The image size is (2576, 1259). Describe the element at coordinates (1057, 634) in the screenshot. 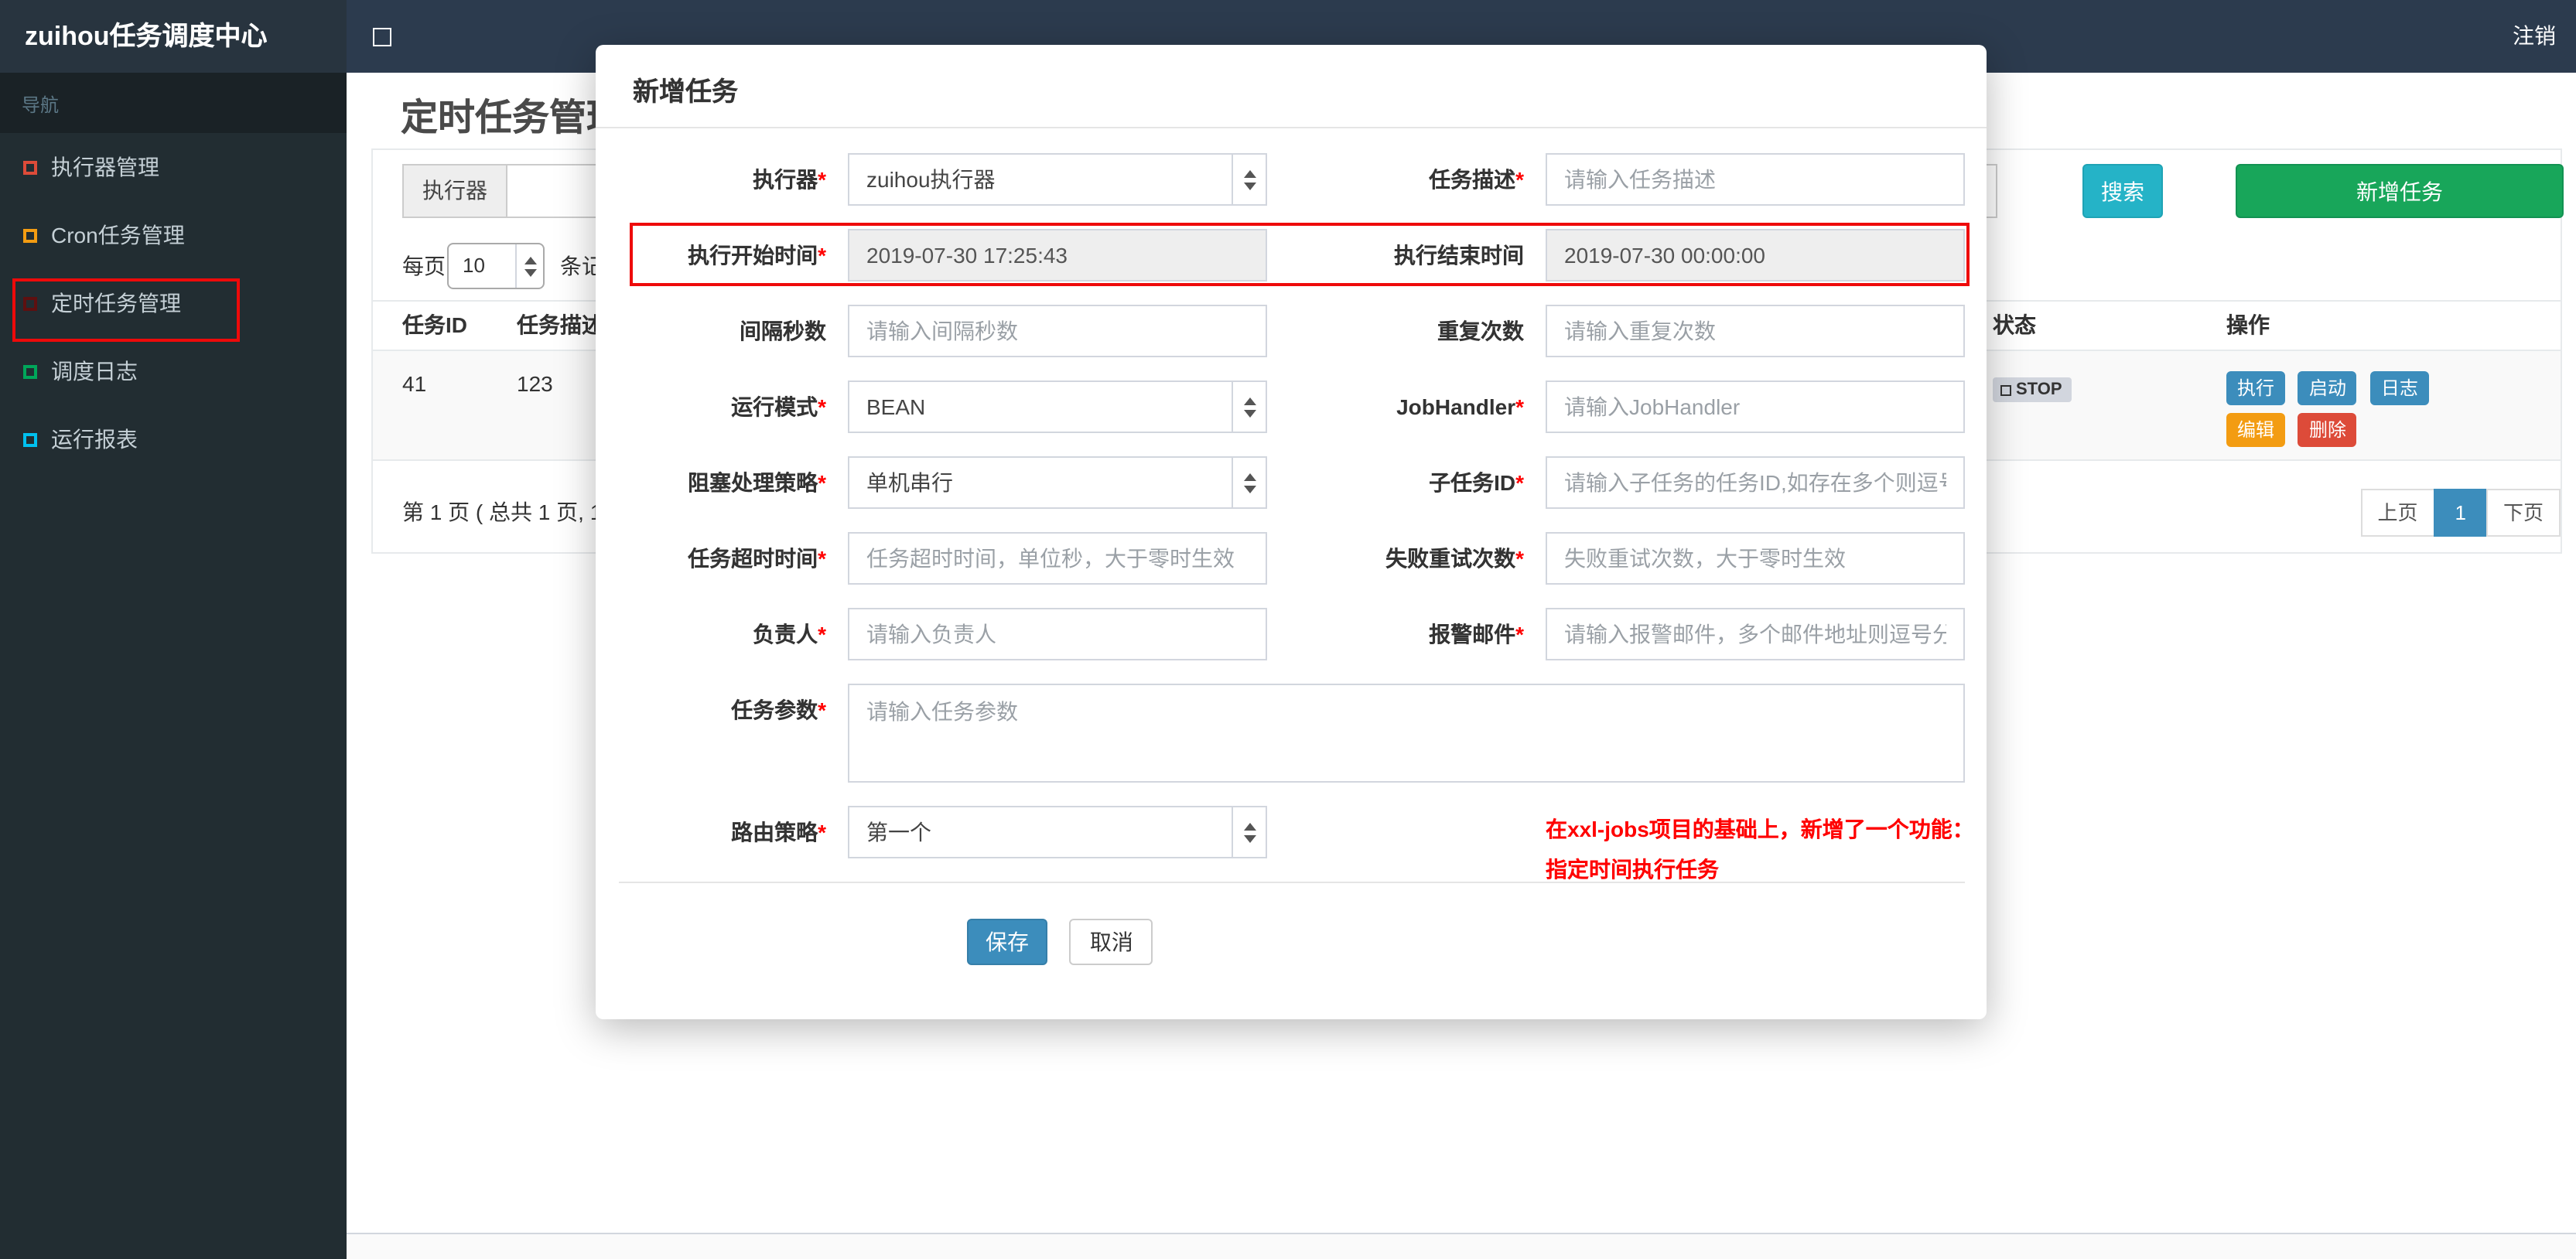

I see `owner-input` at that location.